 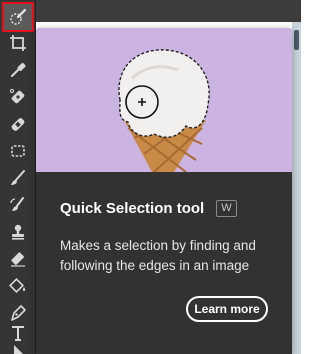 I want to click on shortcut-key-badge: W, so click(x=226, y=208).